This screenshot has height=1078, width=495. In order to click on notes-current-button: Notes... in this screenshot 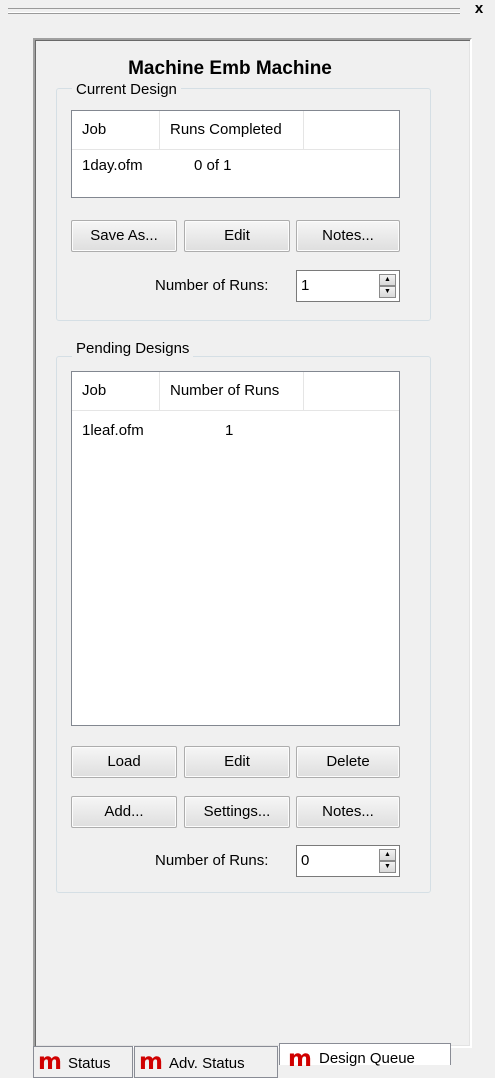, I will do `click(348, 236)`.